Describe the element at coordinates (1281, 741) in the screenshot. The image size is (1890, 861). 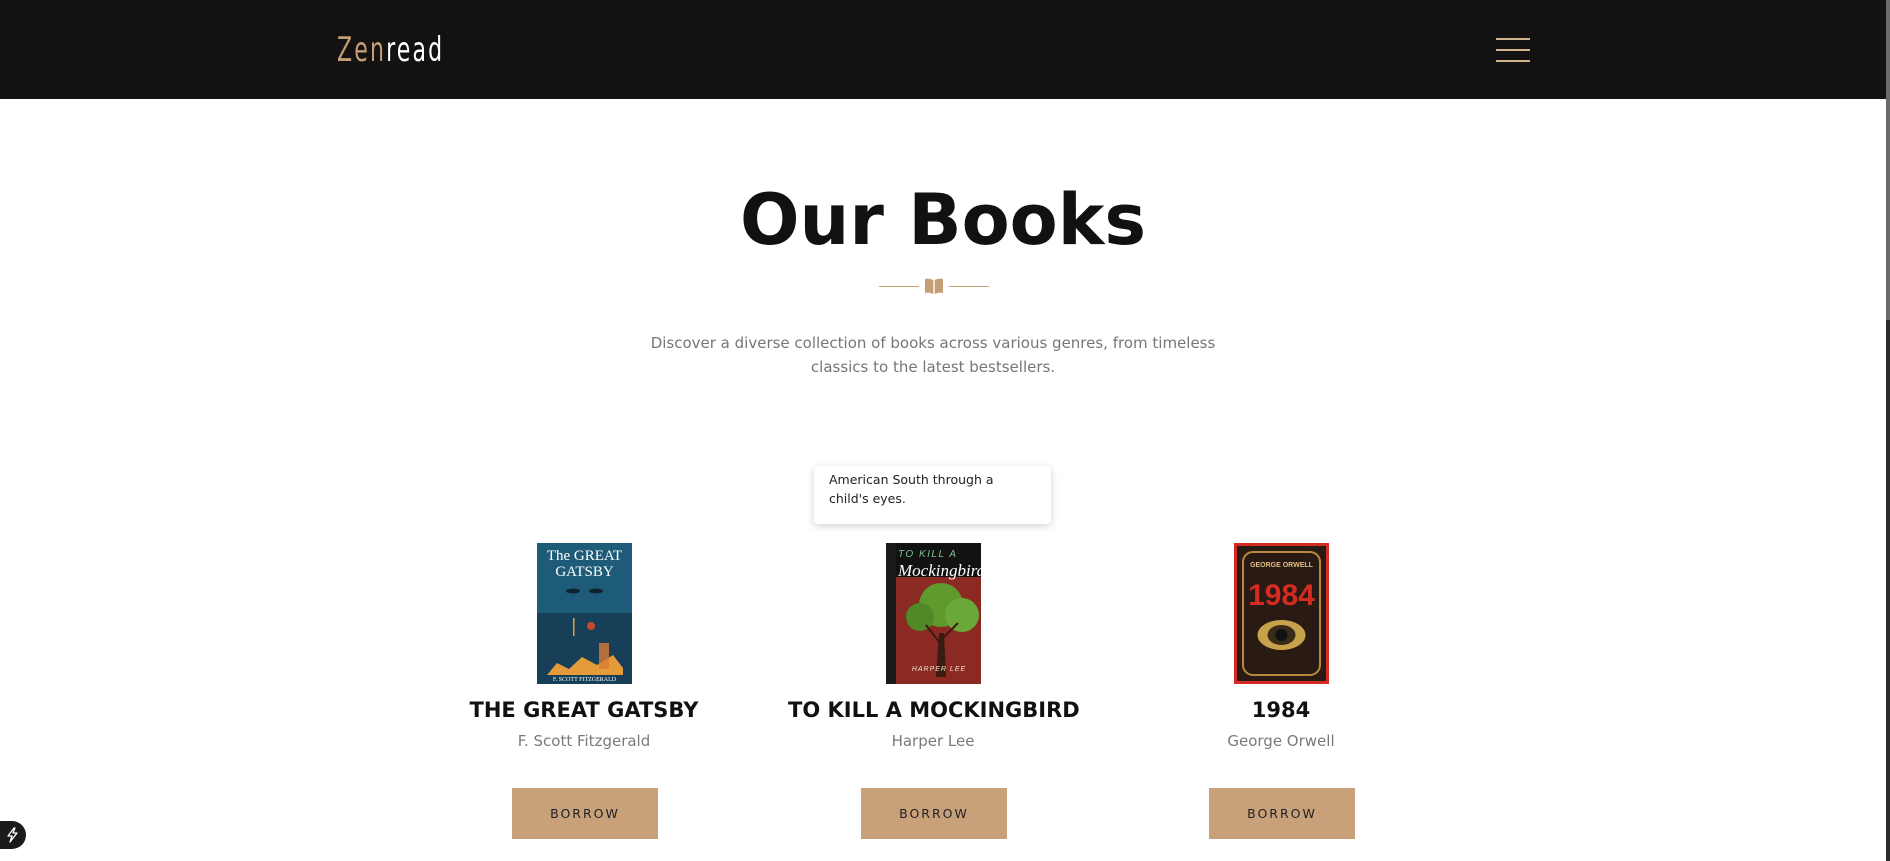
I see `book-author: George Orwell` at that location.